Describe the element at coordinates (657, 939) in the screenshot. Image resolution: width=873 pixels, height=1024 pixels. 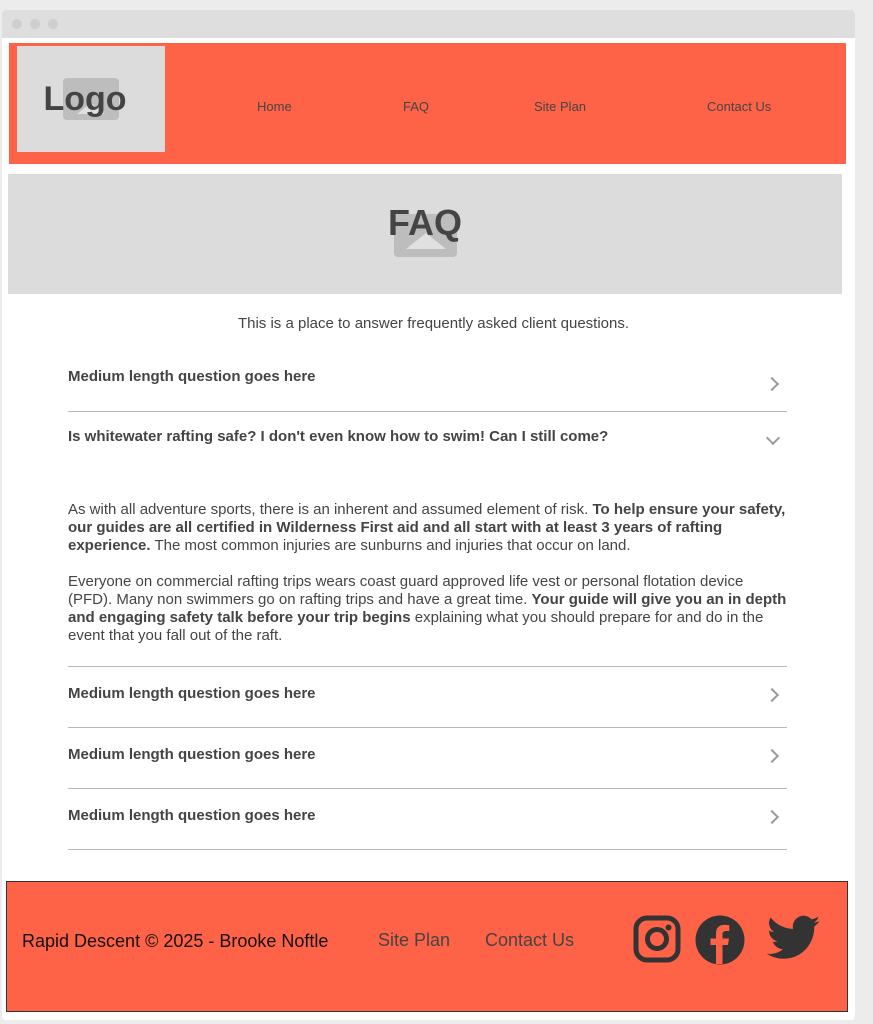
I see `instagram-icon` at that location.